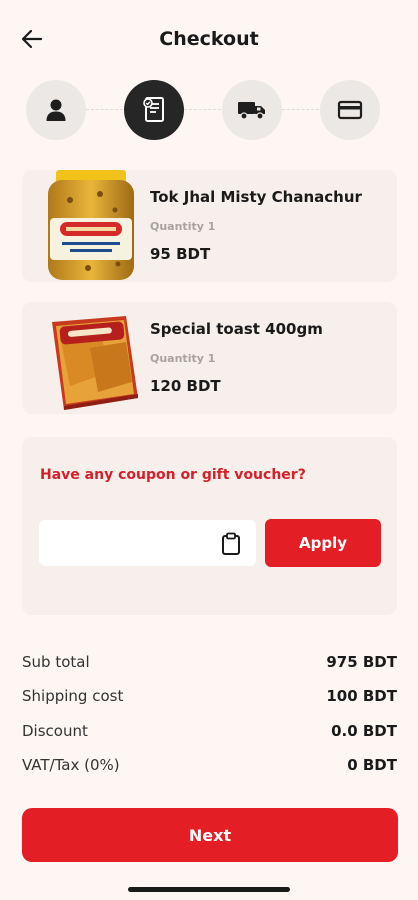 The image size is (418, 900). Describe the element at coordinates (185, 386) in the screenshot. I see `product-price: 120 BDT` at that location.